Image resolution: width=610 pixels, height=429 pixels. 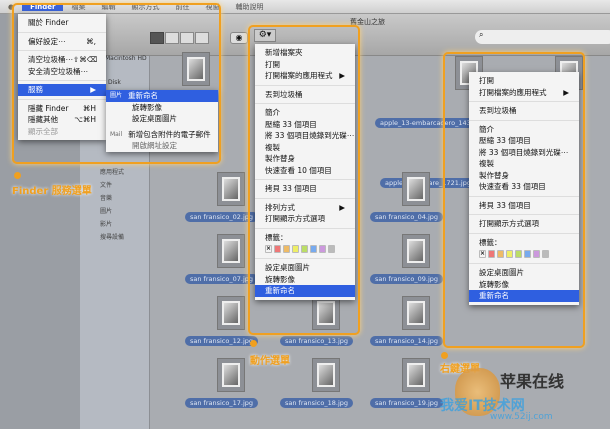 What do you see at coordinates (222, 403) in the screenshot?
I see `file-name-label: san fransico_17.jpg` at bounding box center [222, 403].